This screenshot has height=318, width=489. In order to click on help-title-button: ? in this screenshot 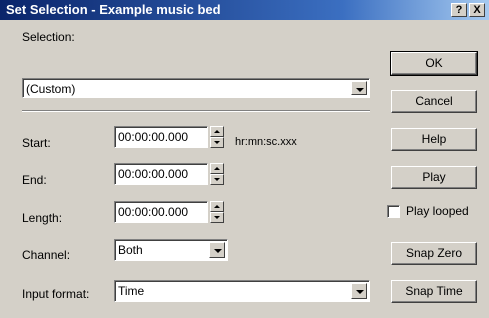, I will do `click(459, 10)`.